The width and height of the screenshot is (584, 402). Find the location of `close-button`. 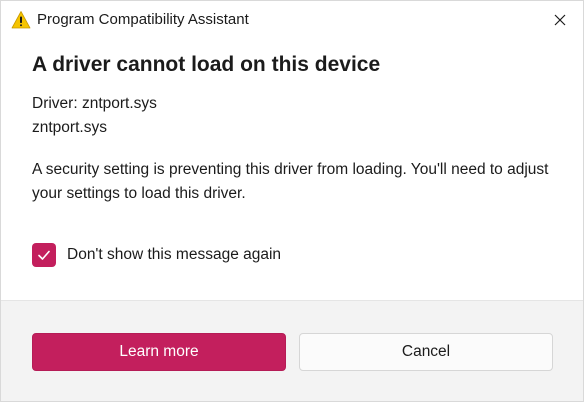

close-button is located at coordinates (560, 20).